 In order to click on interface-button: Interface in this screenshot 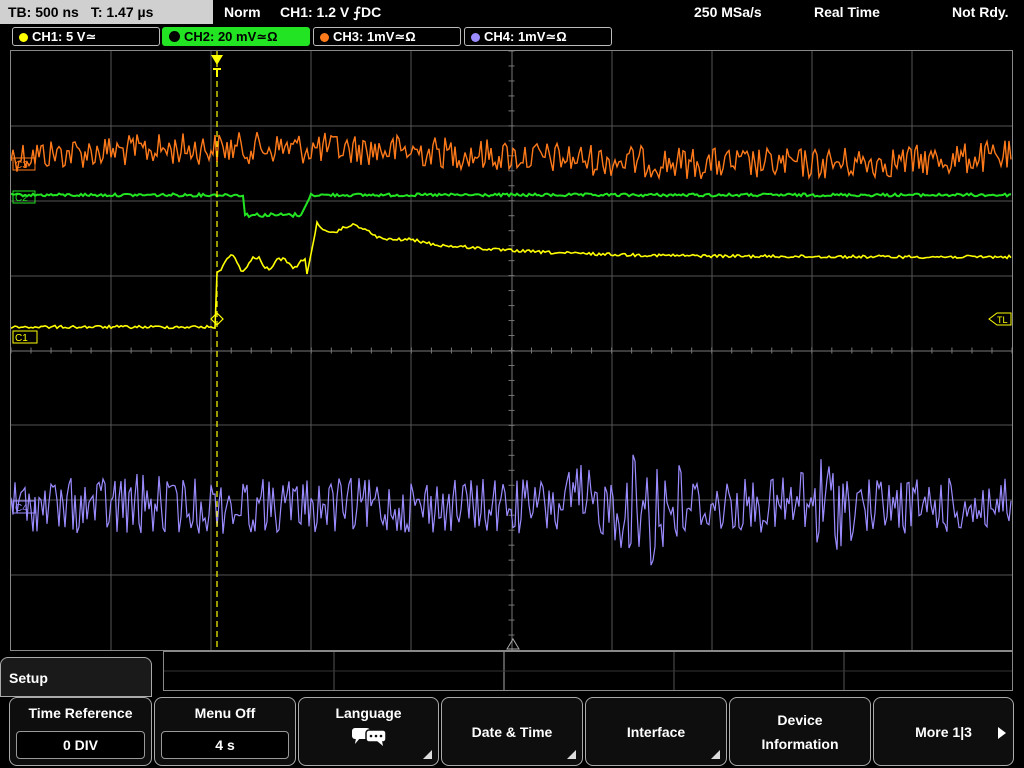, I will do `click(656, 731)`.